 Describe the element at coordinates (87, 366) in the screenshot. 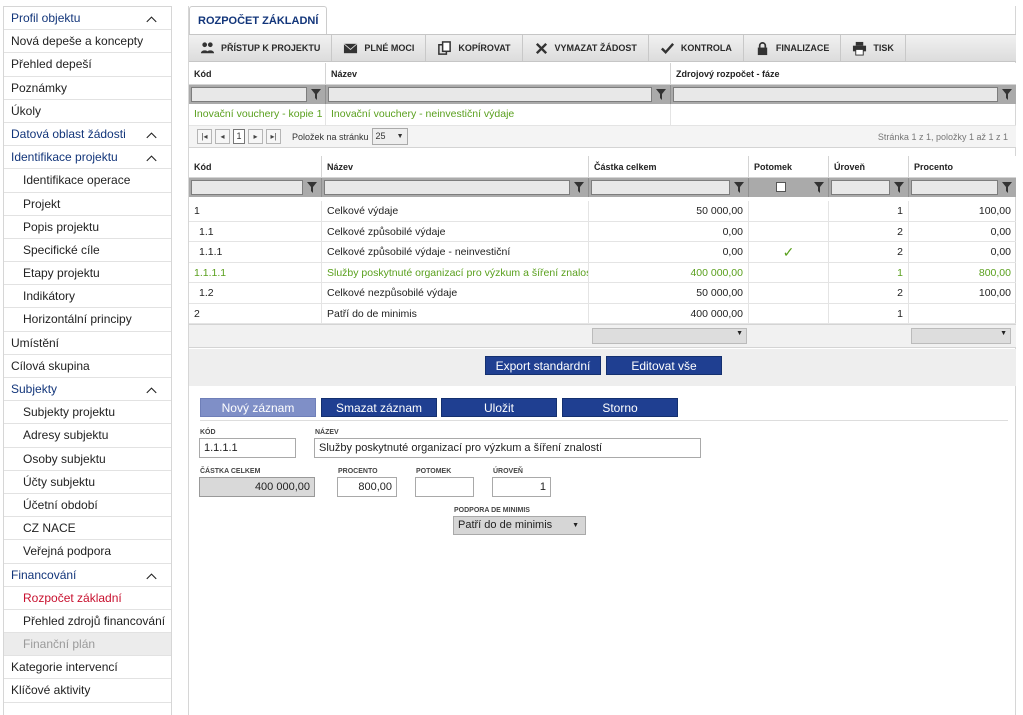

I see `sidebar-item: Cílová skupina` at that location.